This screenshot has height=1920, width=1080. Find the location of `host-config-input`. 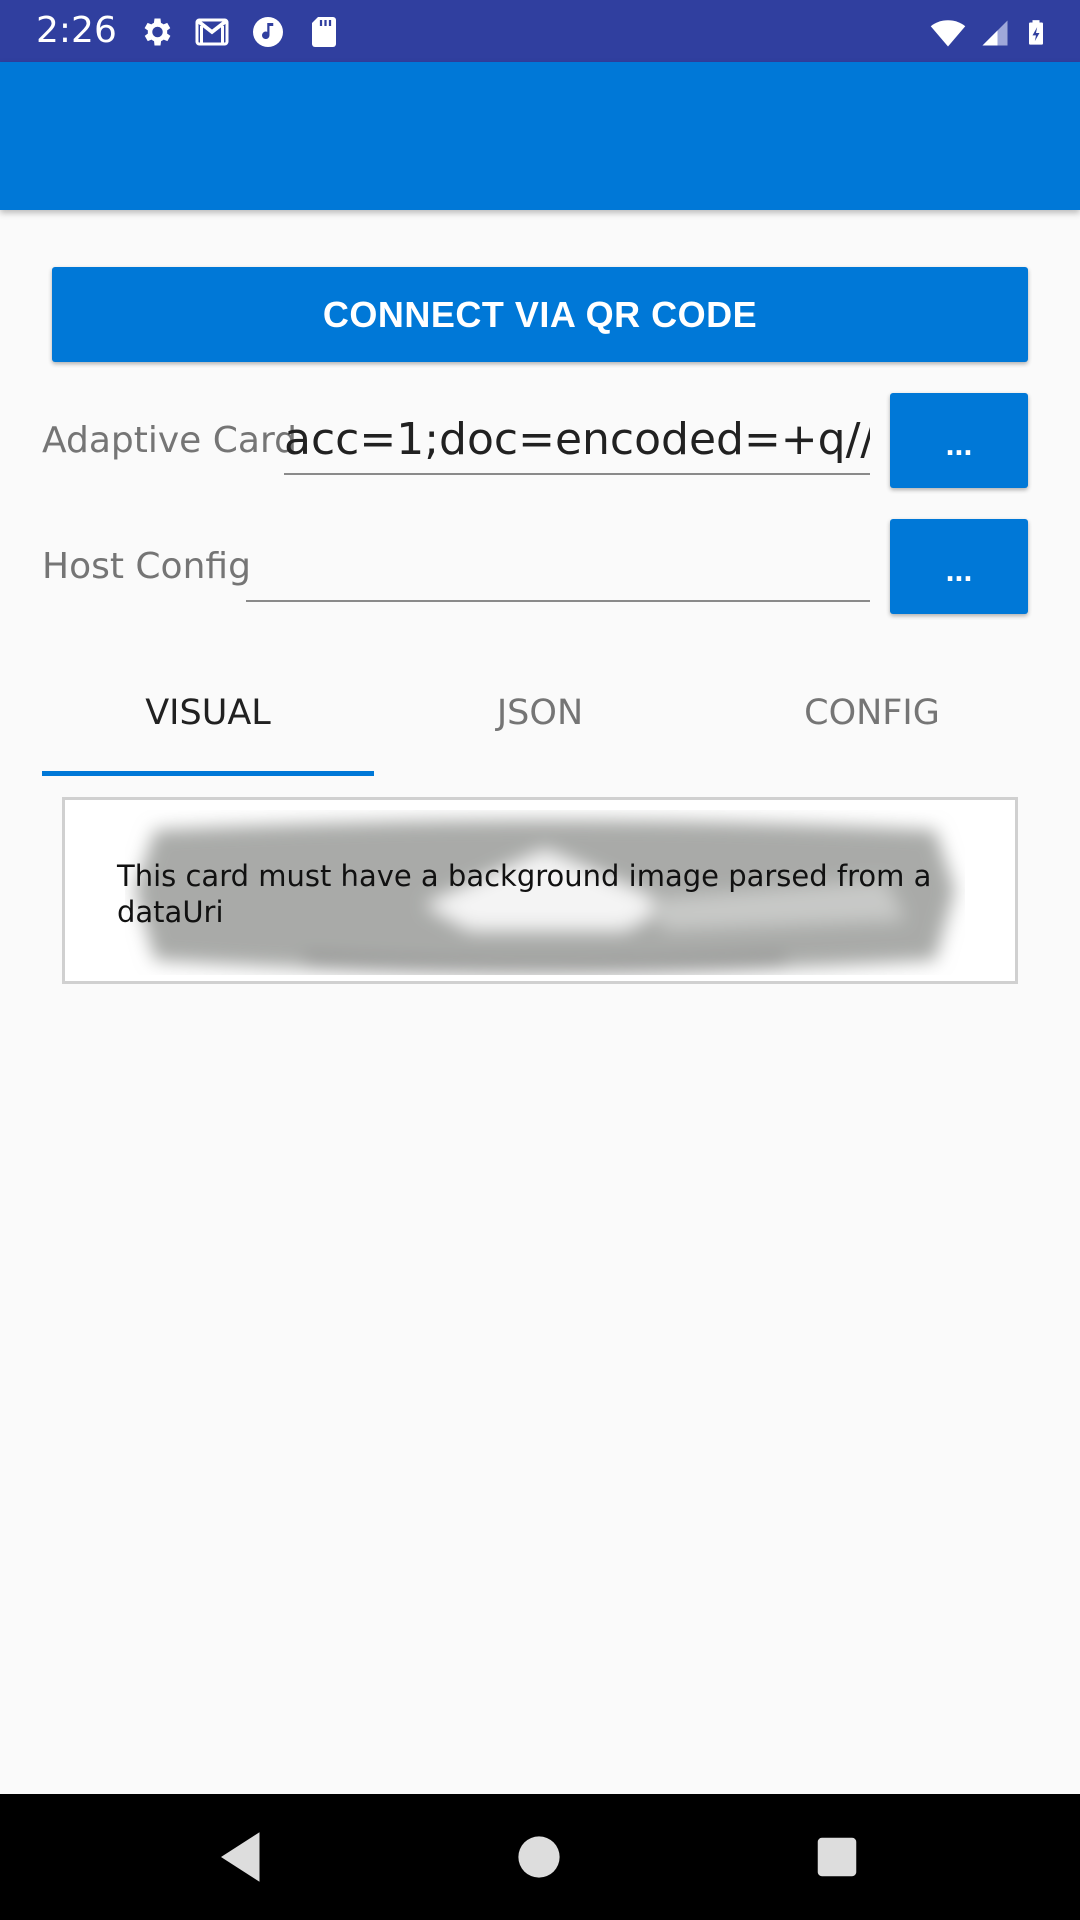

host-config-input is located at coordinates (558, 566).